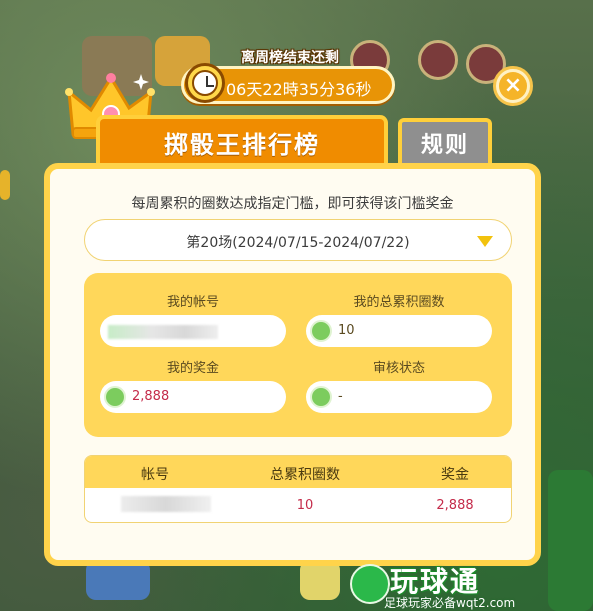 The width and height of the screenshot is (593, 611). I want to click on column-header-total-laps: 总累积圈数, so click(305, 475).